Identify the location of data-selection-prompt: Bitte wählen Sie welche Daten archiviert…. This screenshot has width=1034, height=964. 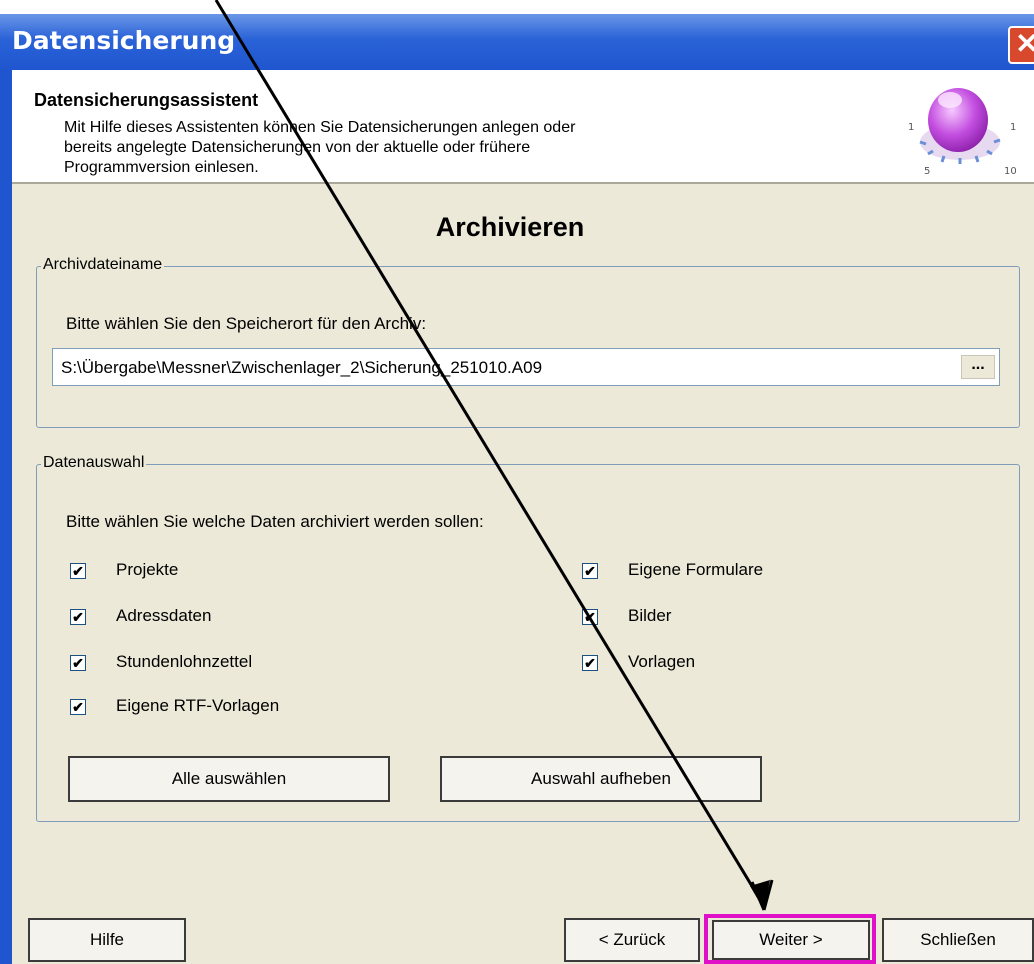
(275, 521).